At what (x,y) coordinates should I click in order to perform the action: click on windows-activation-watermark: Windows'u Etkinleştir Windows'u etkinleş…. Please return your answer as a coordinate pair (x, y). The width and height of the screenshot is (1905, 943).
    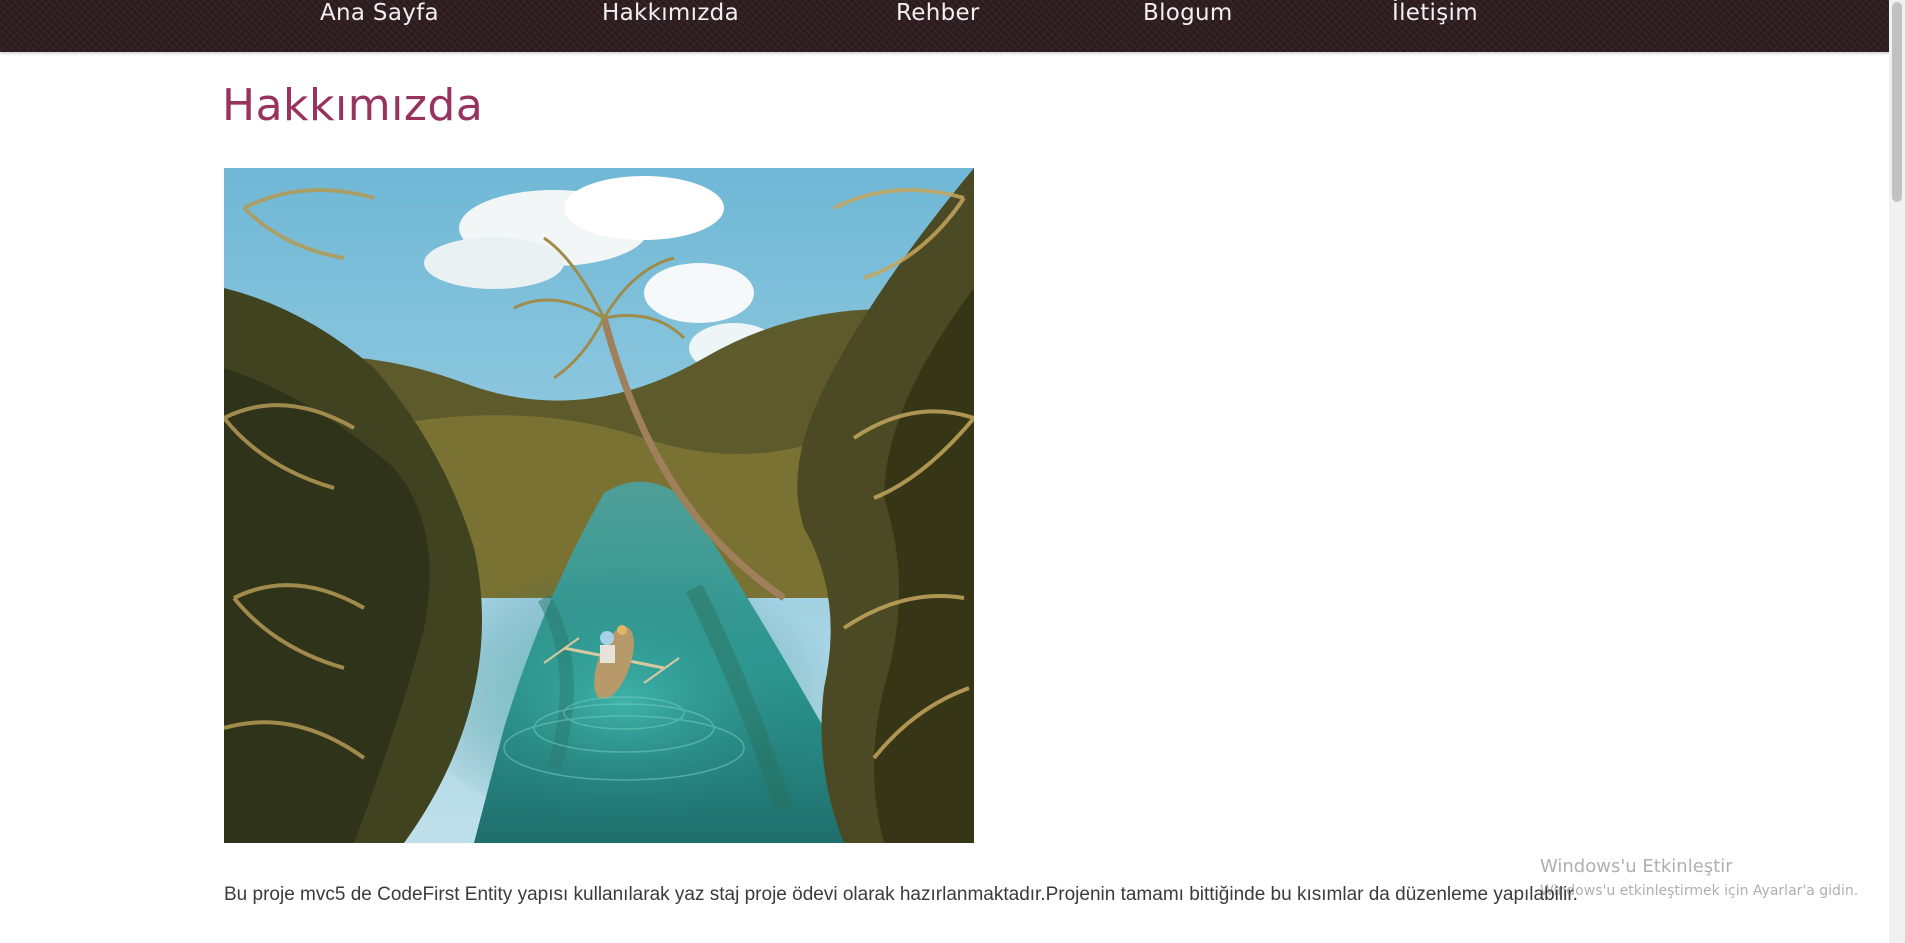
    Looking at the image, I should click on (1699, 878).